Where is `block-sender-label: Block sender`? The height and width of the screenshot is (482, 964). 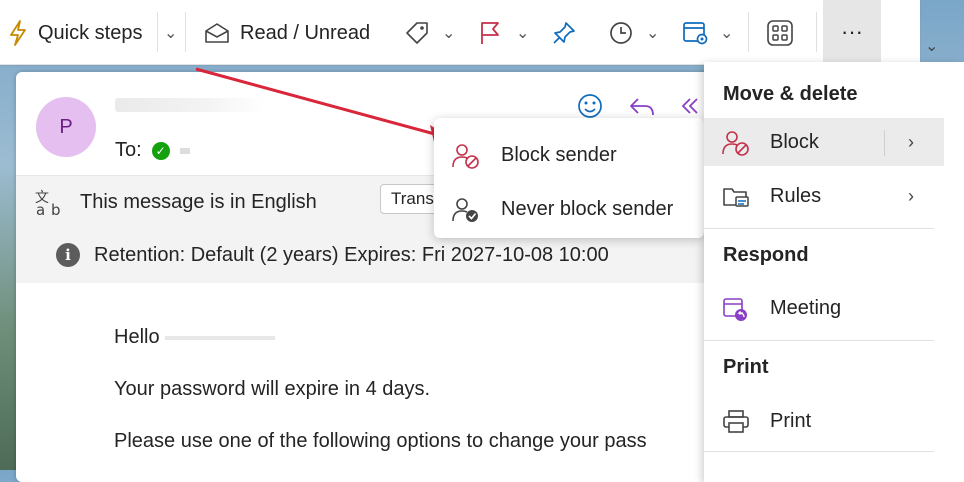
block-sender-label: Block sender is located at coordinates (559, 154).